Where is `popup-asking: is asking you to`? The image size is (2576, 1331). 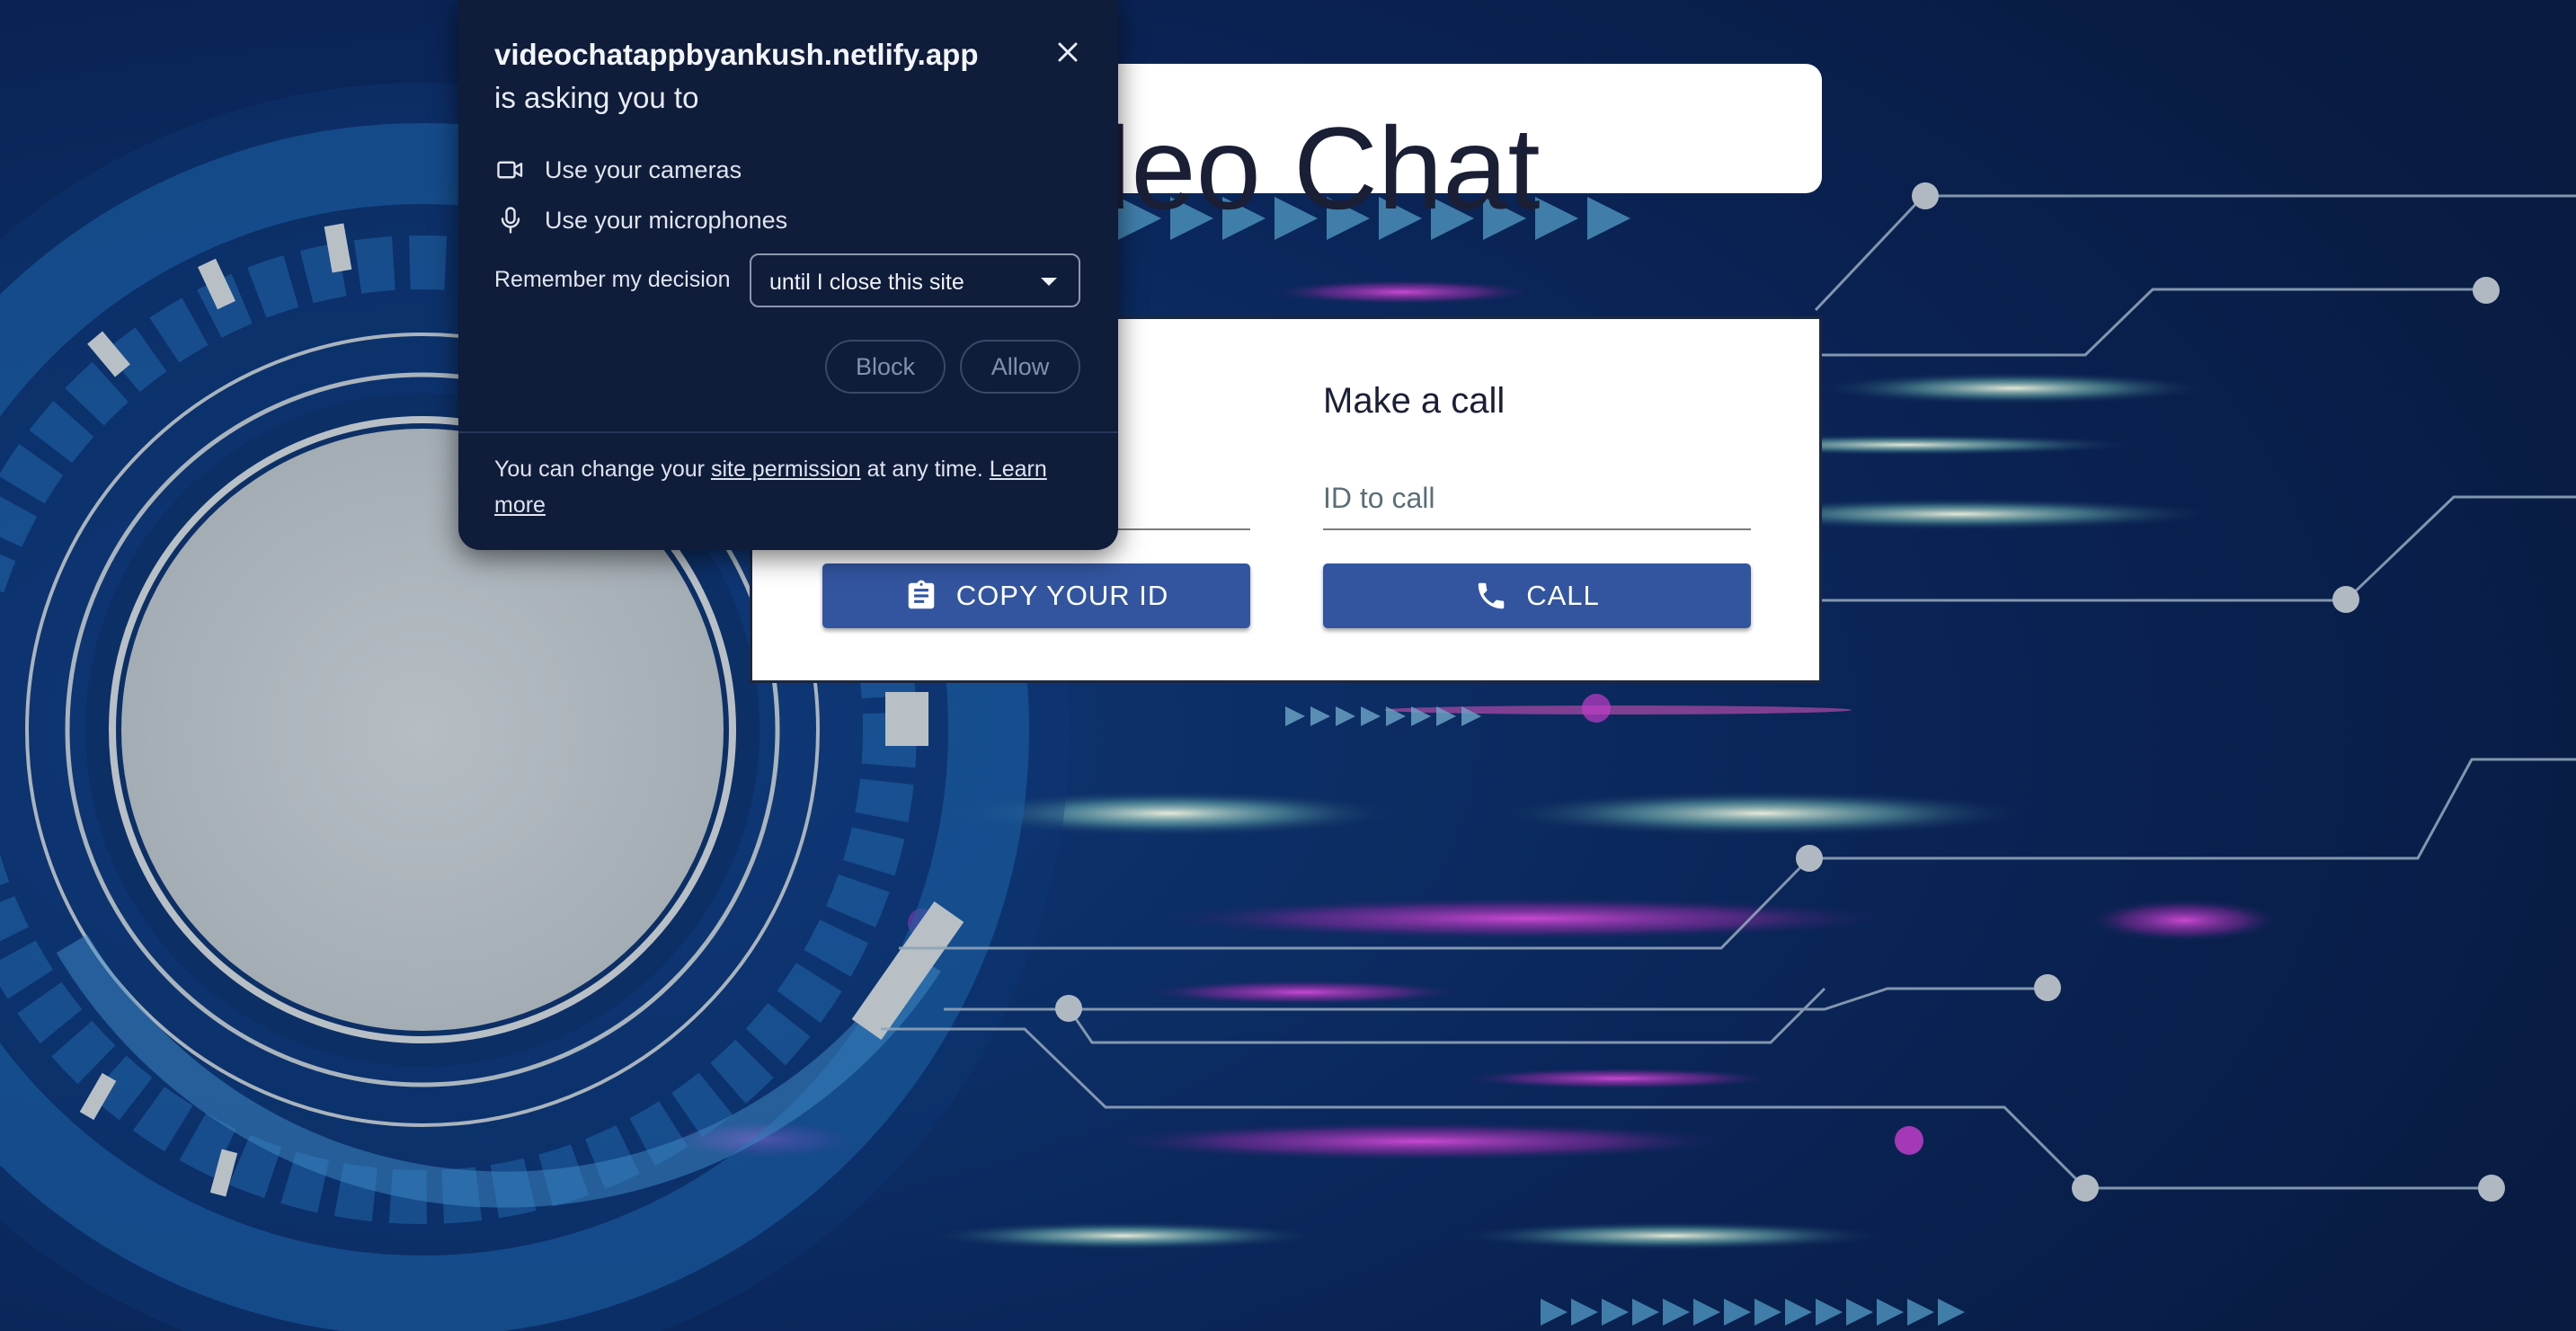 popup-asking: is asking you to is located at coordinates (596, 98).